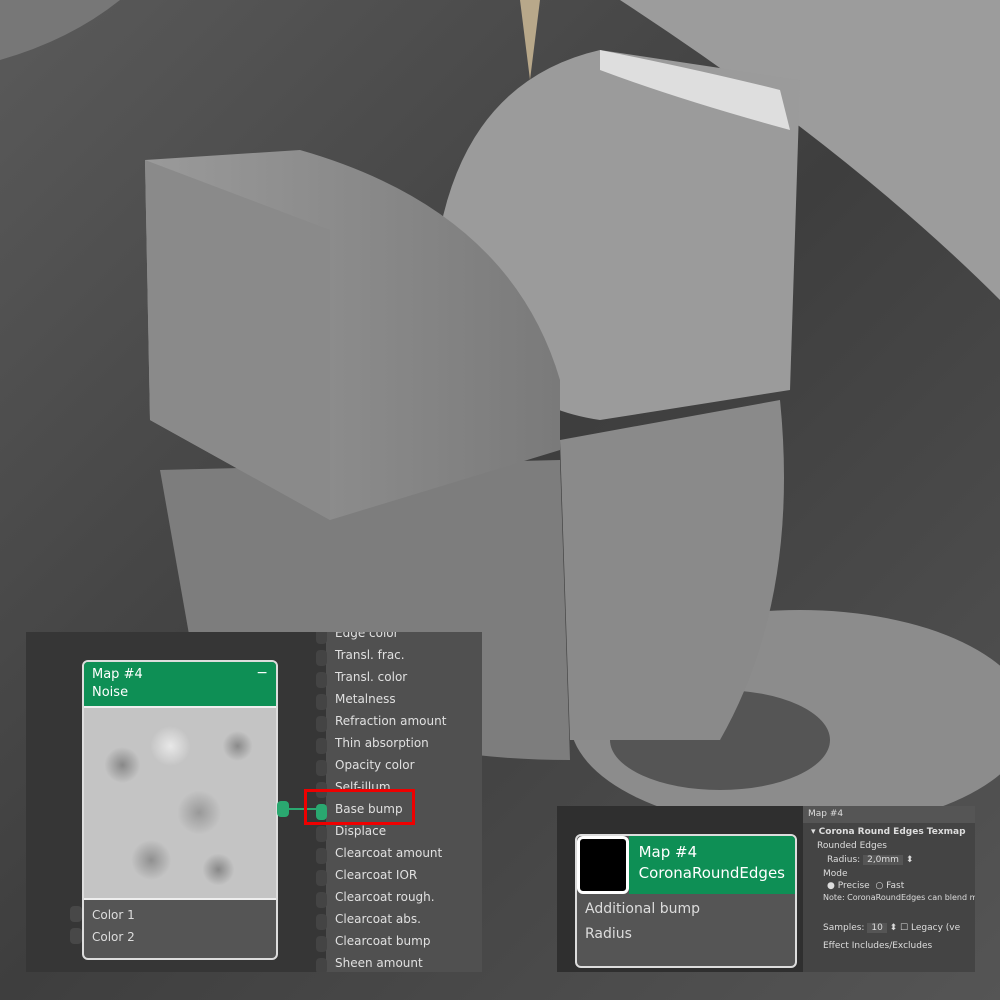 The image size is (1000, 1000). I want to click on node-type: Noise, so click(110, 692).